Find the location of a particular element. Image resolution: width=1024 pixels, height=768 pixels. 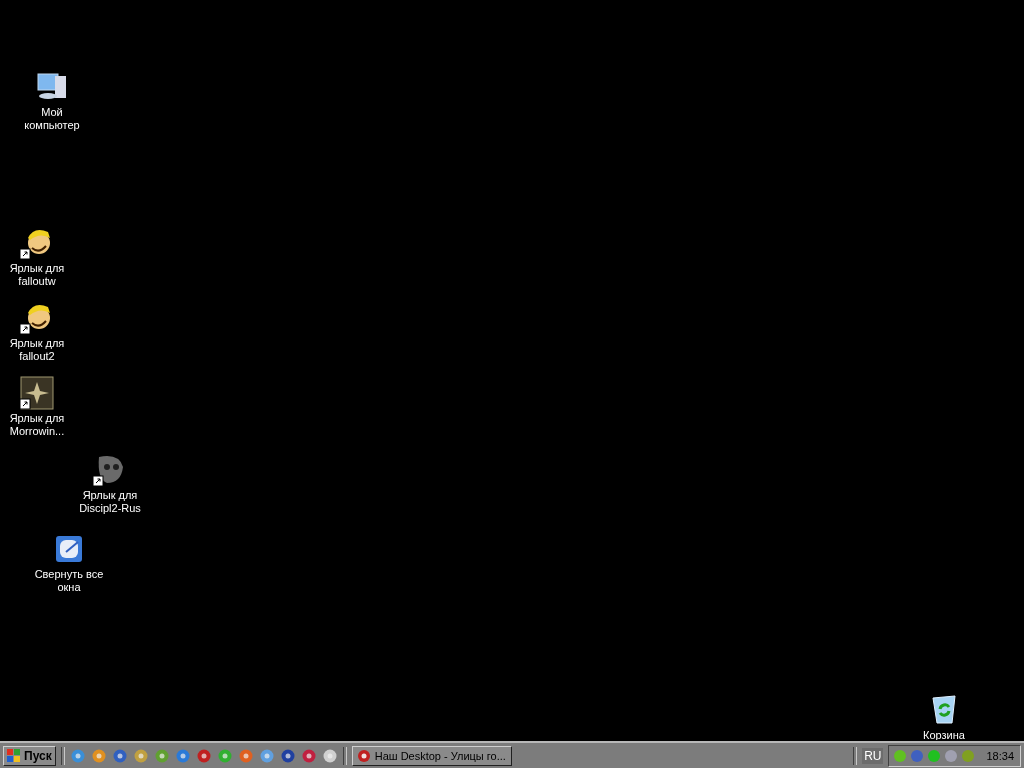

language-indicator: RU is located at coordinates (873, 755).